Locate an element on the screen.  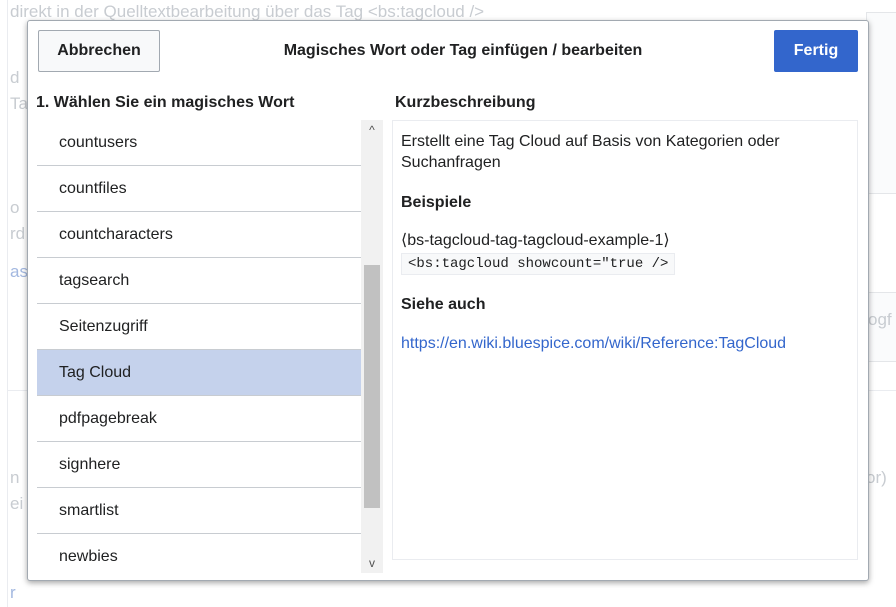
list-item: pdfpagebreak is located at coordinates (199, 419).